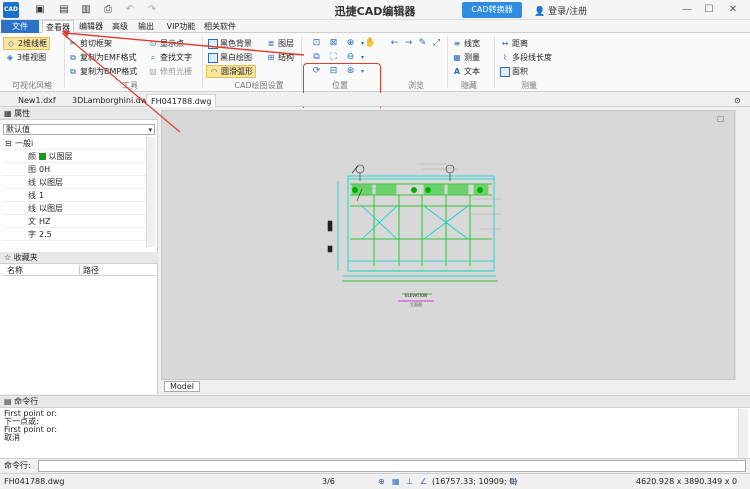 This screenshot has height=489, width=750. I want to click on tab-menu-icon: ⊙, so click(737, 100).